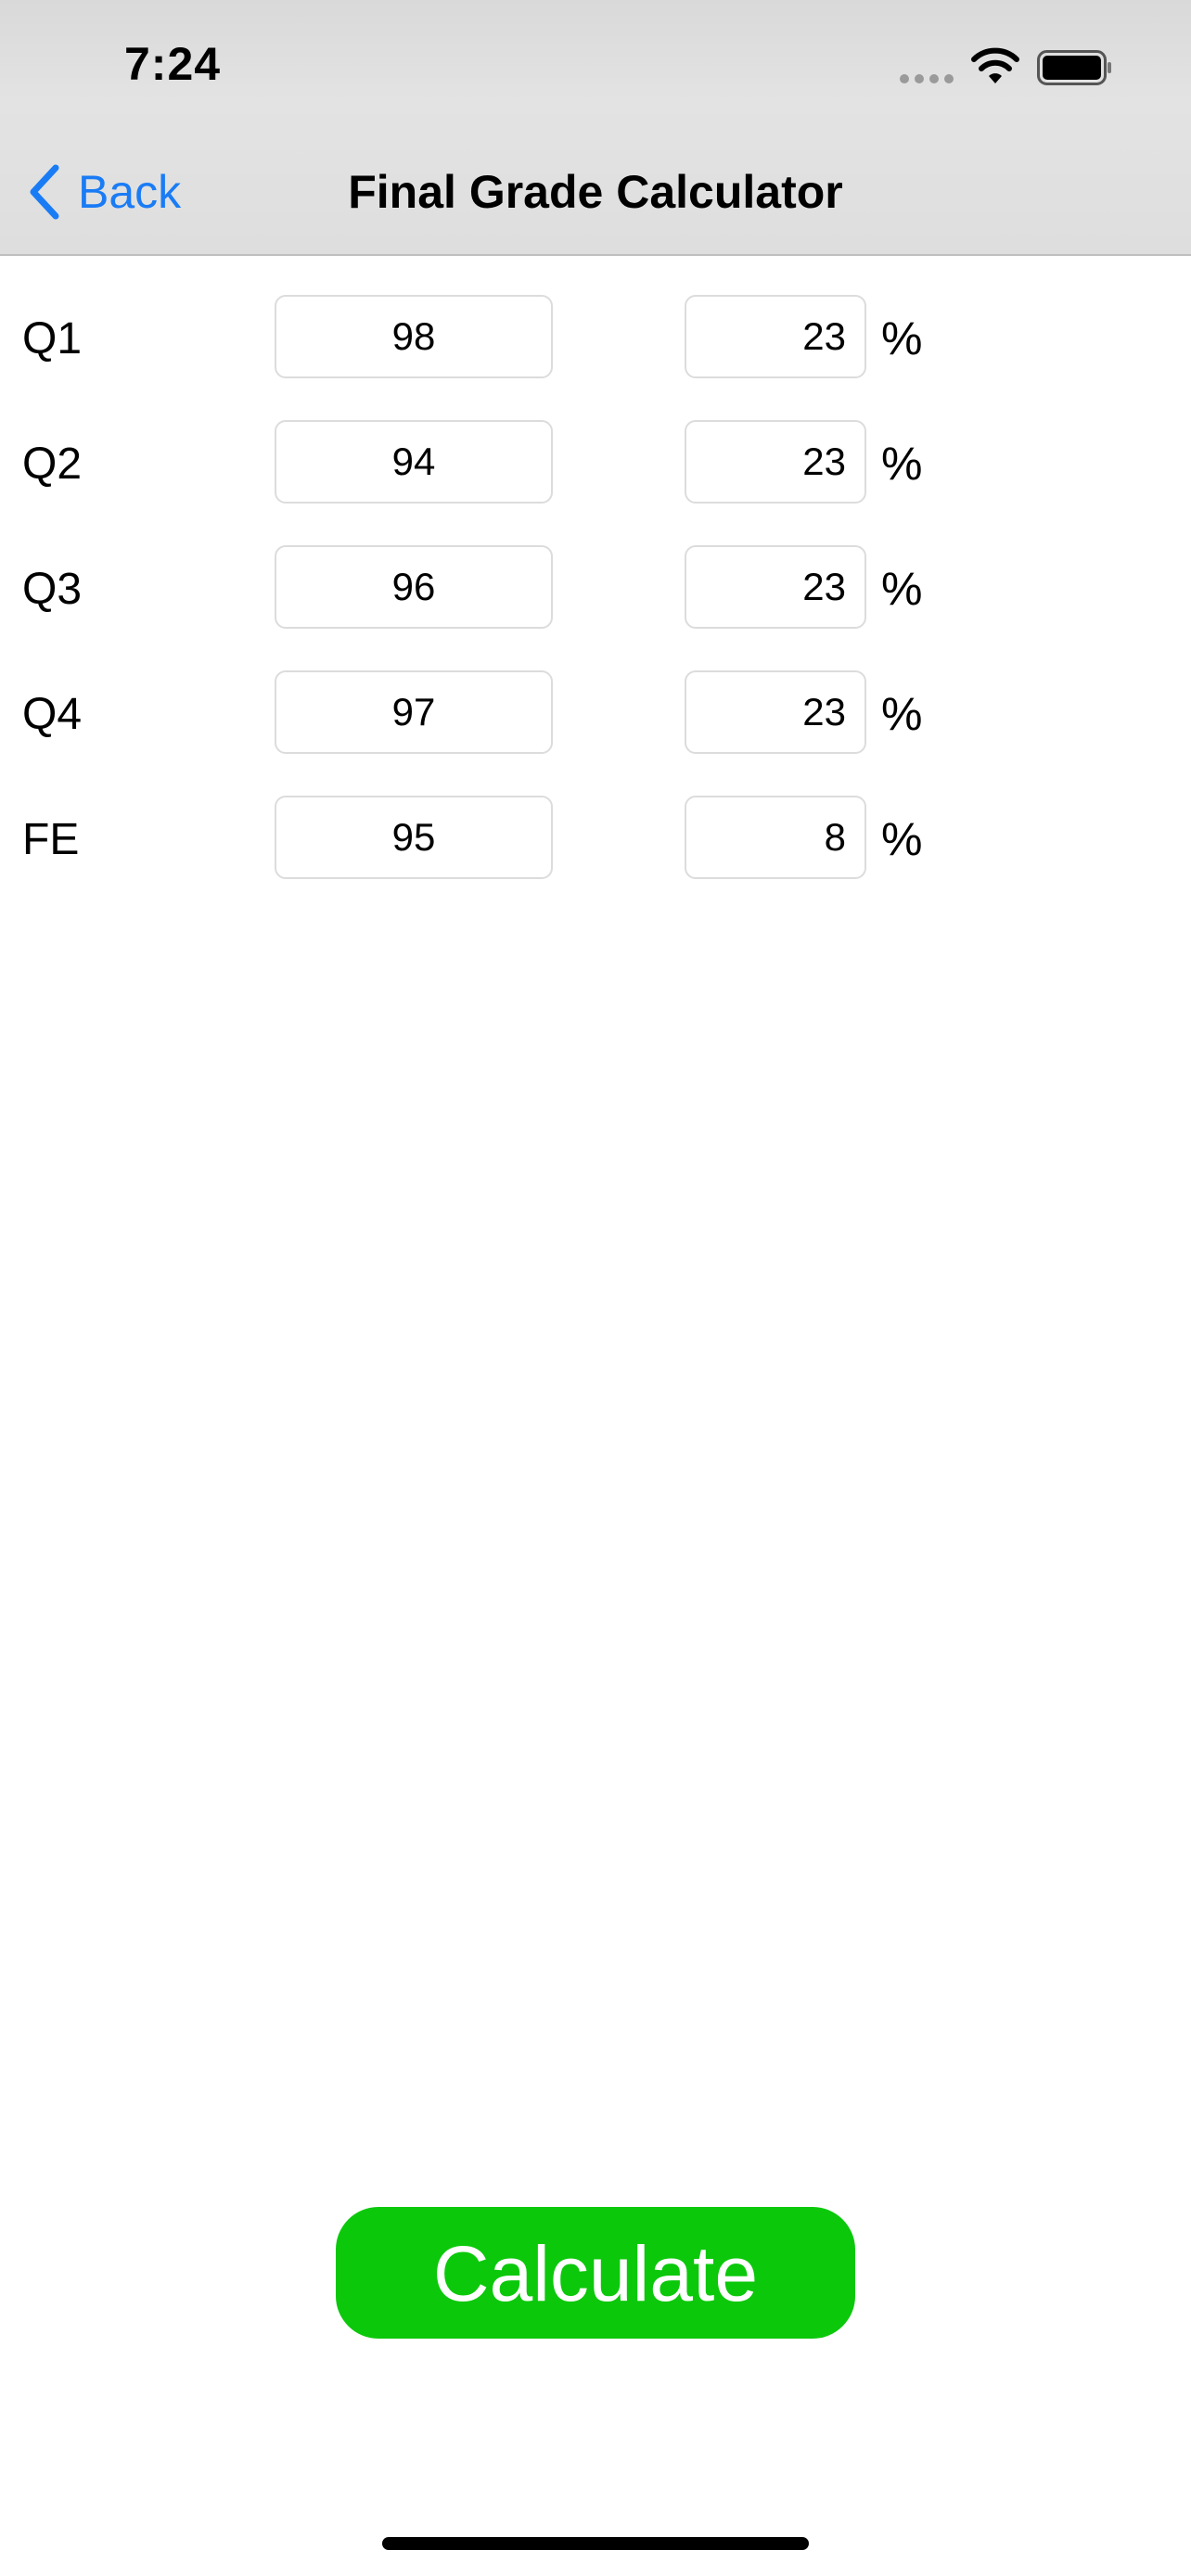 This screenshot has width=1191, height=2576. I want to click on weight-input-q2, so click(775, 462).